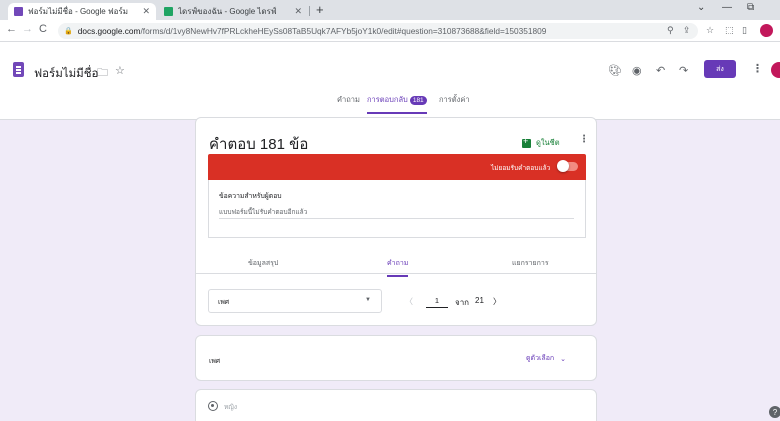 The height and width of the screenshot is (421, 780). I want to click on reload-icon: C, so click(43, 29).